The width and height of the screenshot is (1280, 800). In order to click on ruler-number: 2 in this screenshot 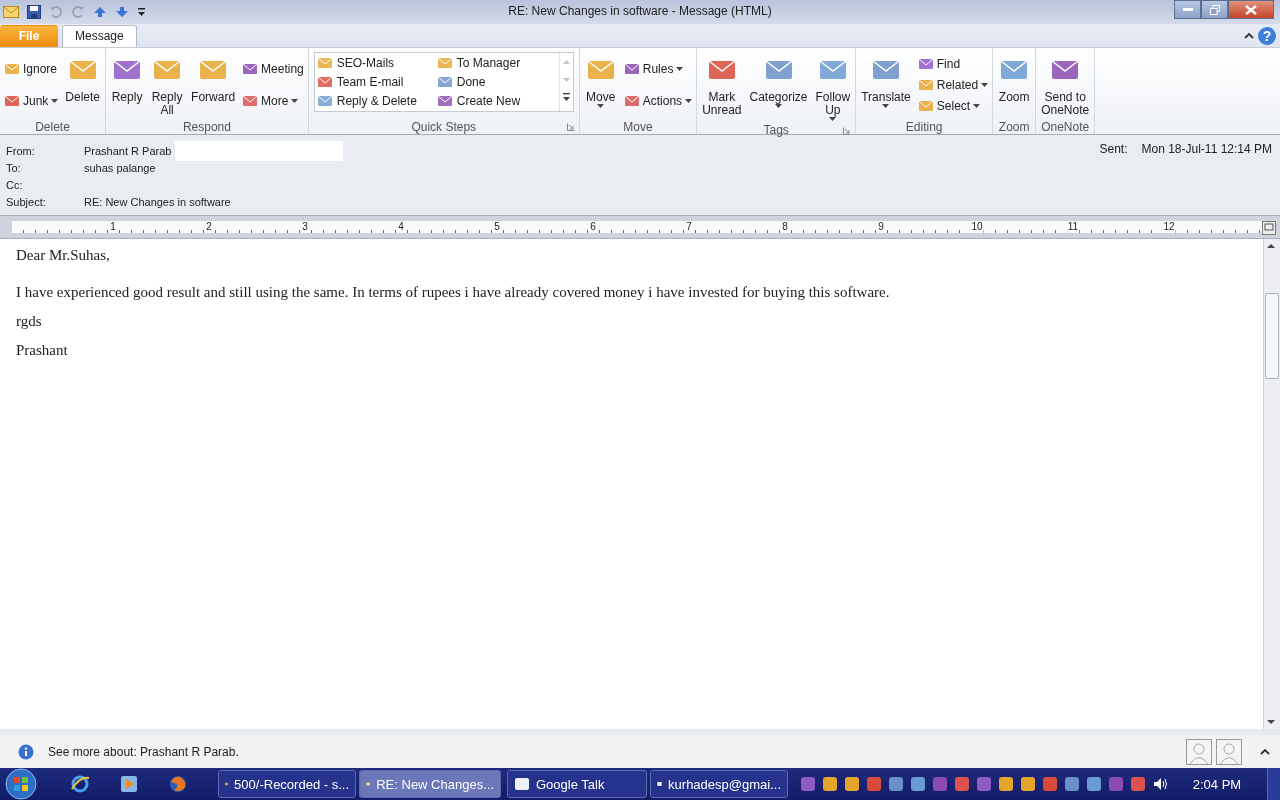, I will do `click(209, 227)`.